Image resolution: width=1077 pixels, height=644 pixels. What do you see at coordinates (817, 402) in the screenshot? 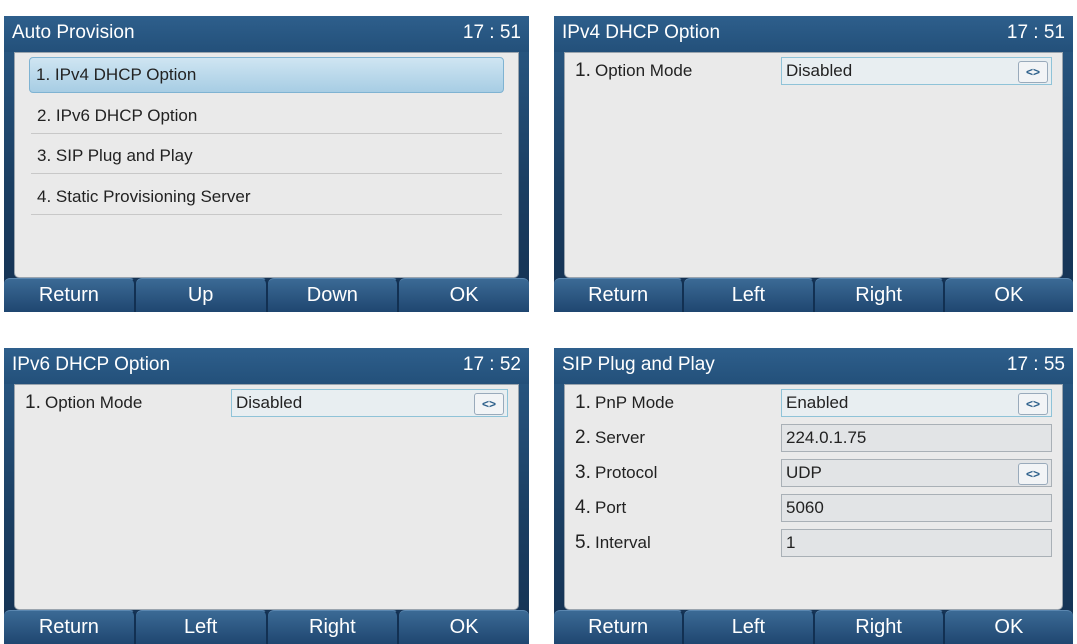
I see `pnp-mode-value: Enabled` at bounding box center [817, 402].